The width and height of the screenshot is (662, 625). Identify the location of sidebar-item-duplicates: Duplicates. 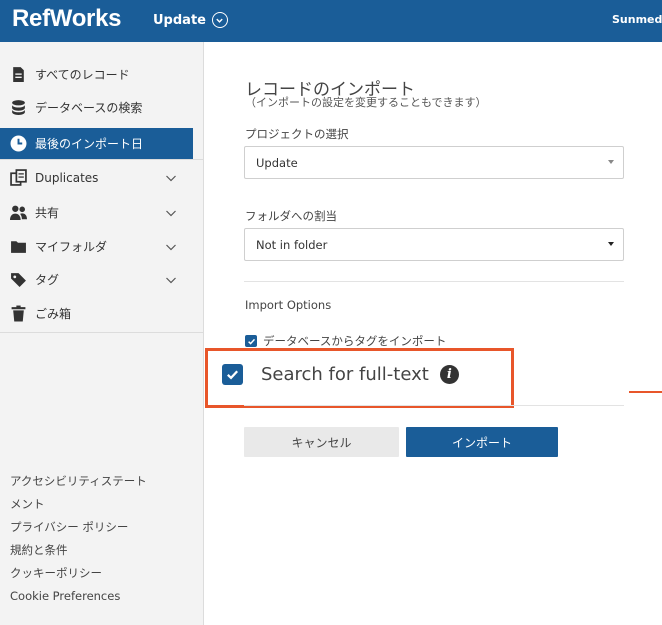
(96, 177).